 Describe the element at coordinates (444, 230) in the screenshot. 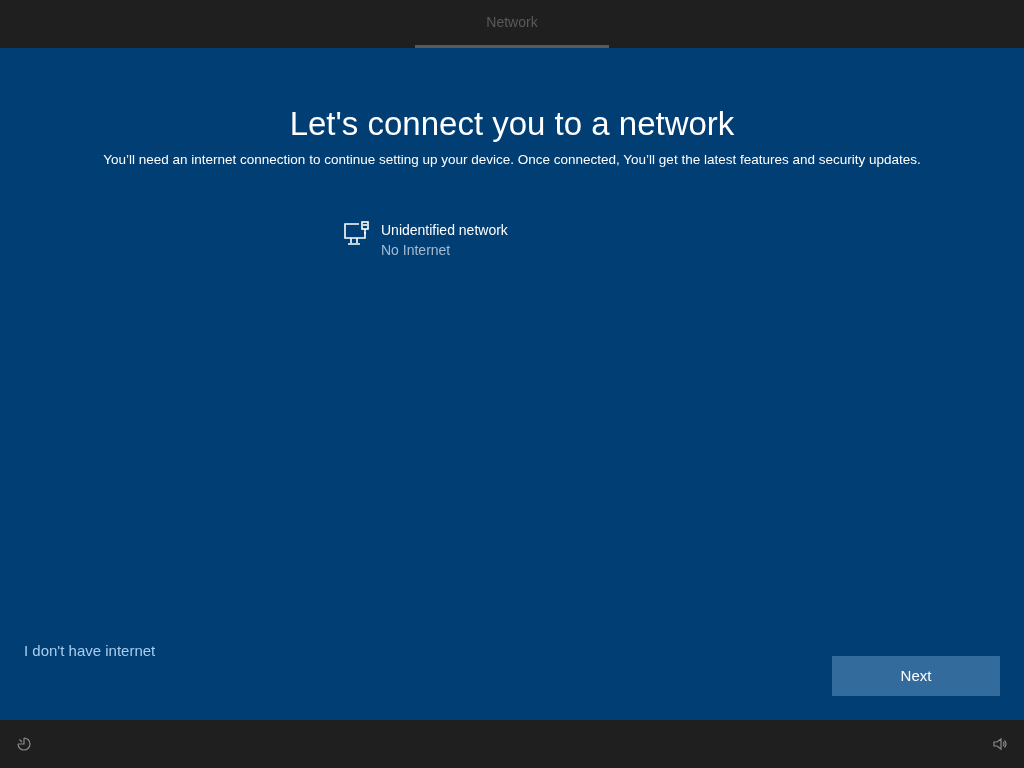

I see `network-name: Unidentified network` at that location.